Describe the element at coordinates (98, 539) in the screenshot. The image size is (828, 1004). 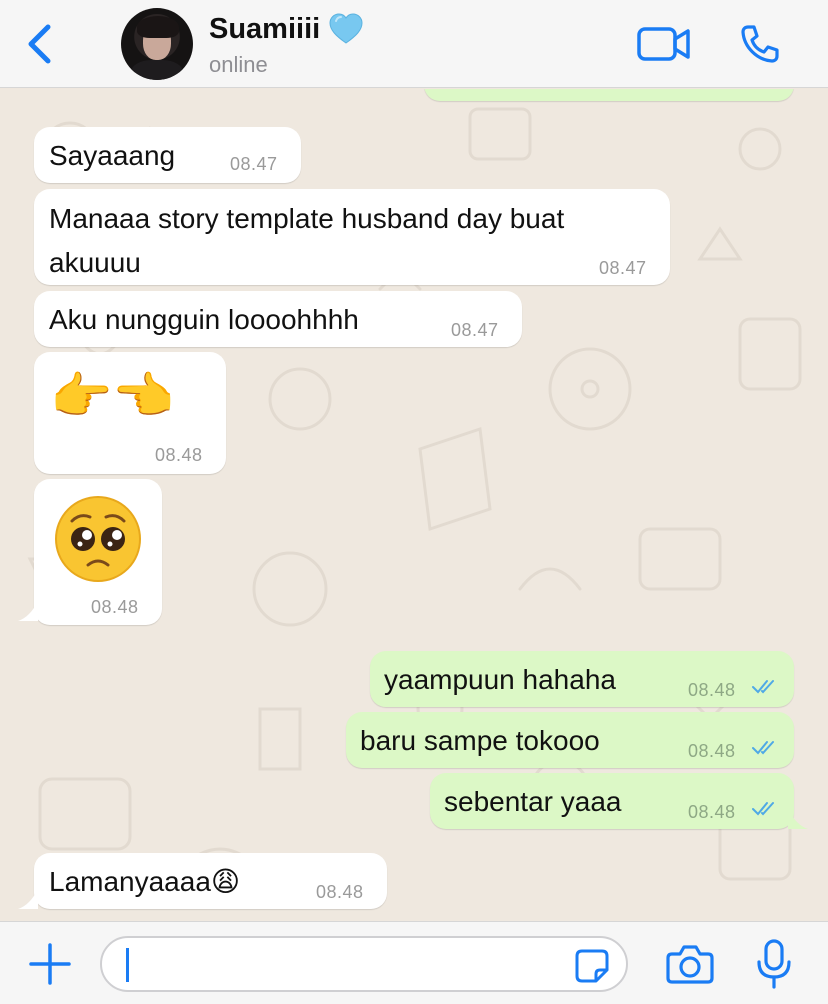
I see `pleading-face-emoji` at that location.